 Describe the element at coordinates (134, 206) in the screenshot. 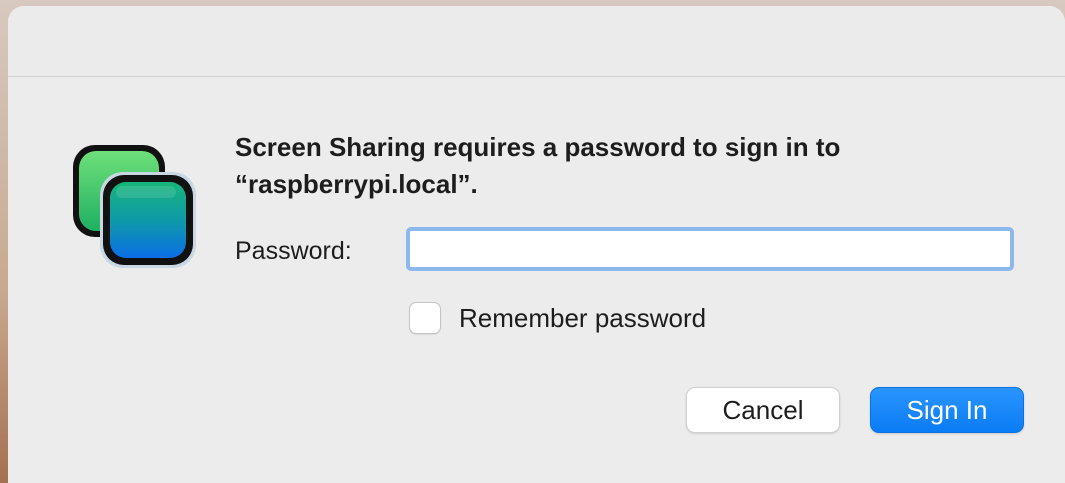

I see `screen-sharing-icon` at that location.